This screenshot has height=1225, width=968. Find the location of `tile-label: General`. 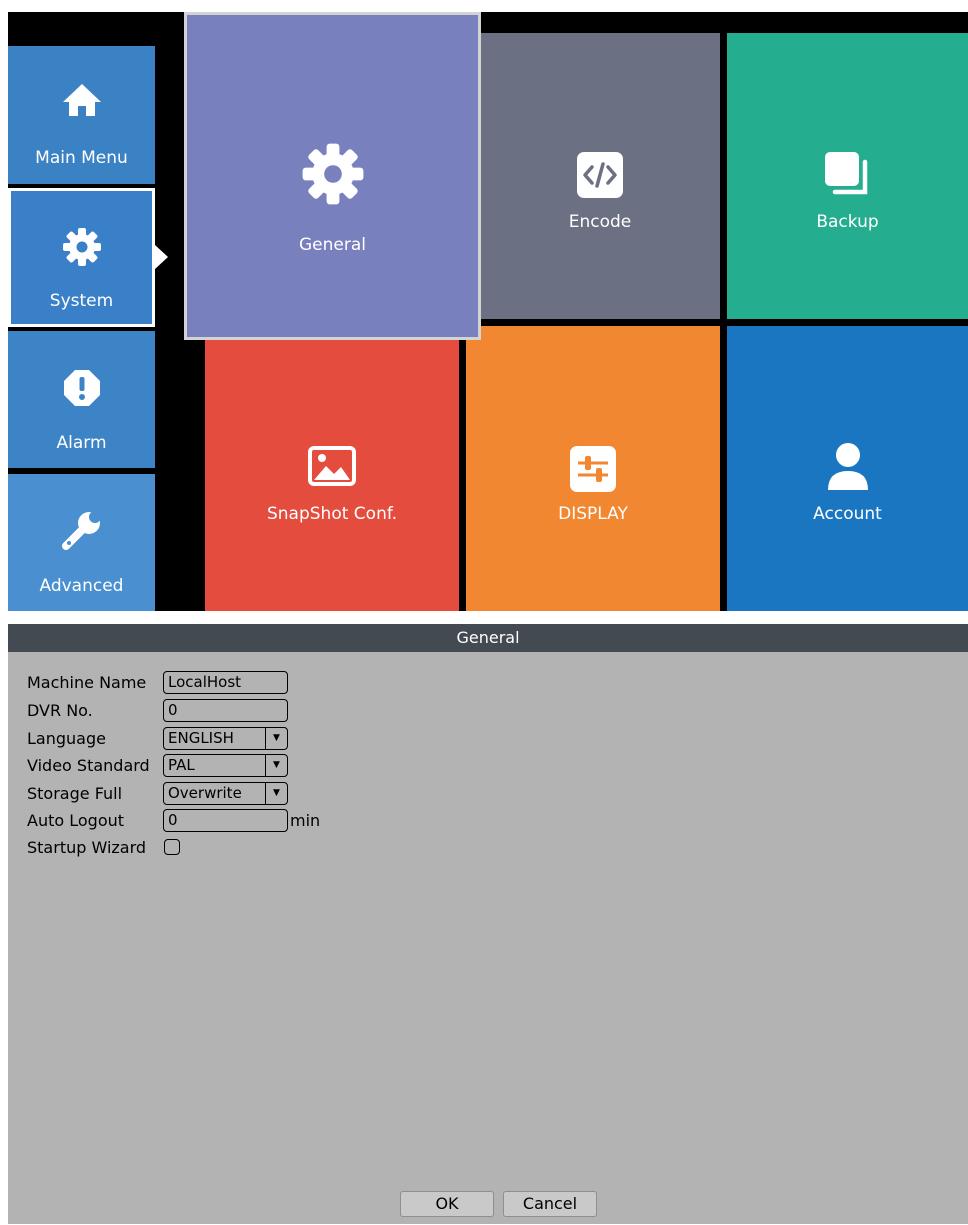

tile-label: General is located at coordinates (332, 245).